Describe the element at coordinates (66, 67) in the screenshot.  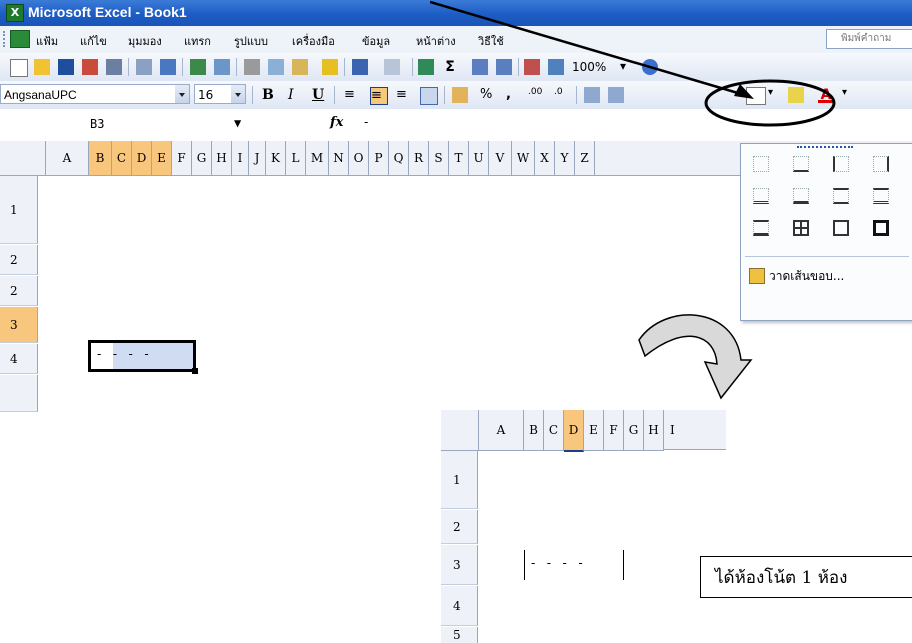
I see `save-icon` at that location.